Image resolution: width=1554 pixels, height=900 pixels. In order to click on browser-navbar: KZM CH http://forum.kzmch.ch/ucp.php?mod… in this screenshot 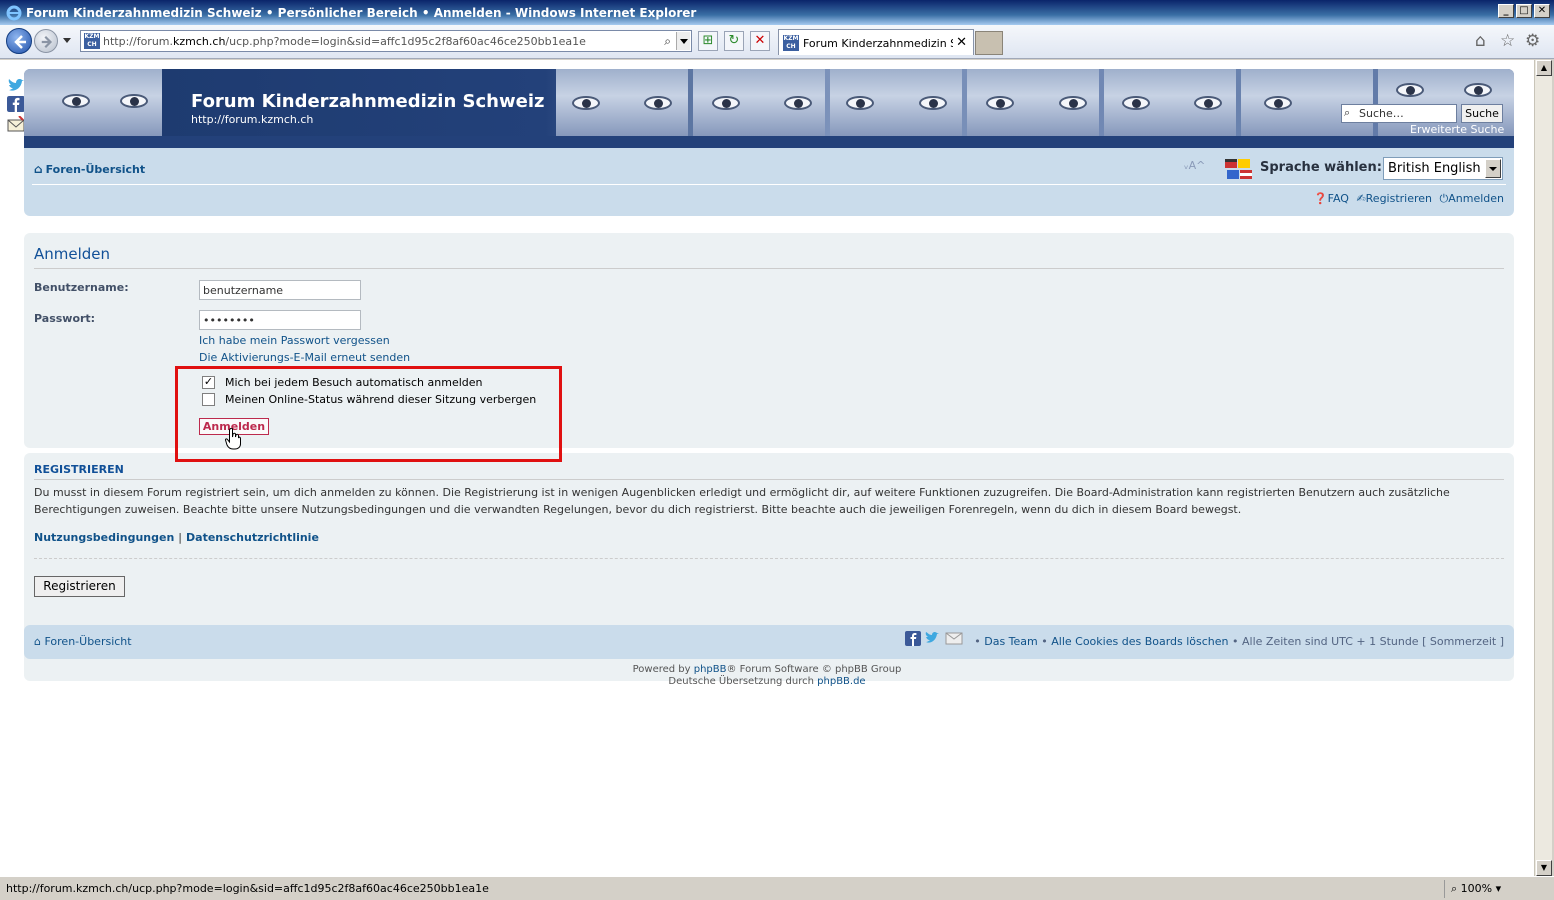, I will do `click(777, 42)`.